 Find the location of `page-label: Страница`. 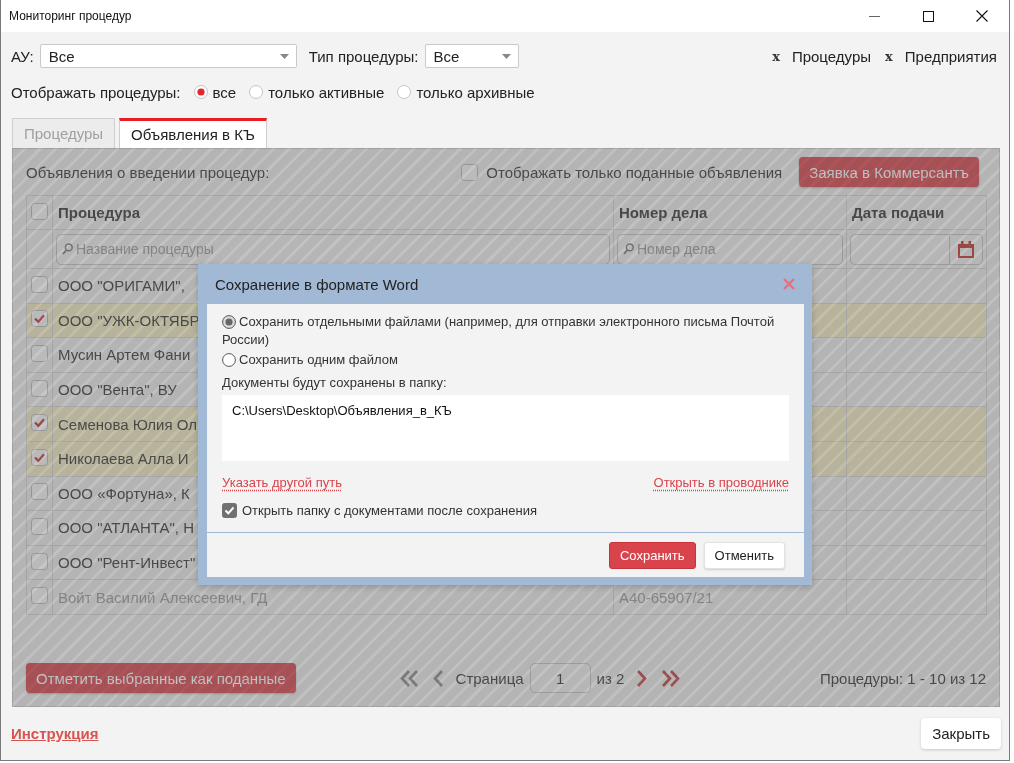

page-label: Страница is located at coordinates (489, 678).